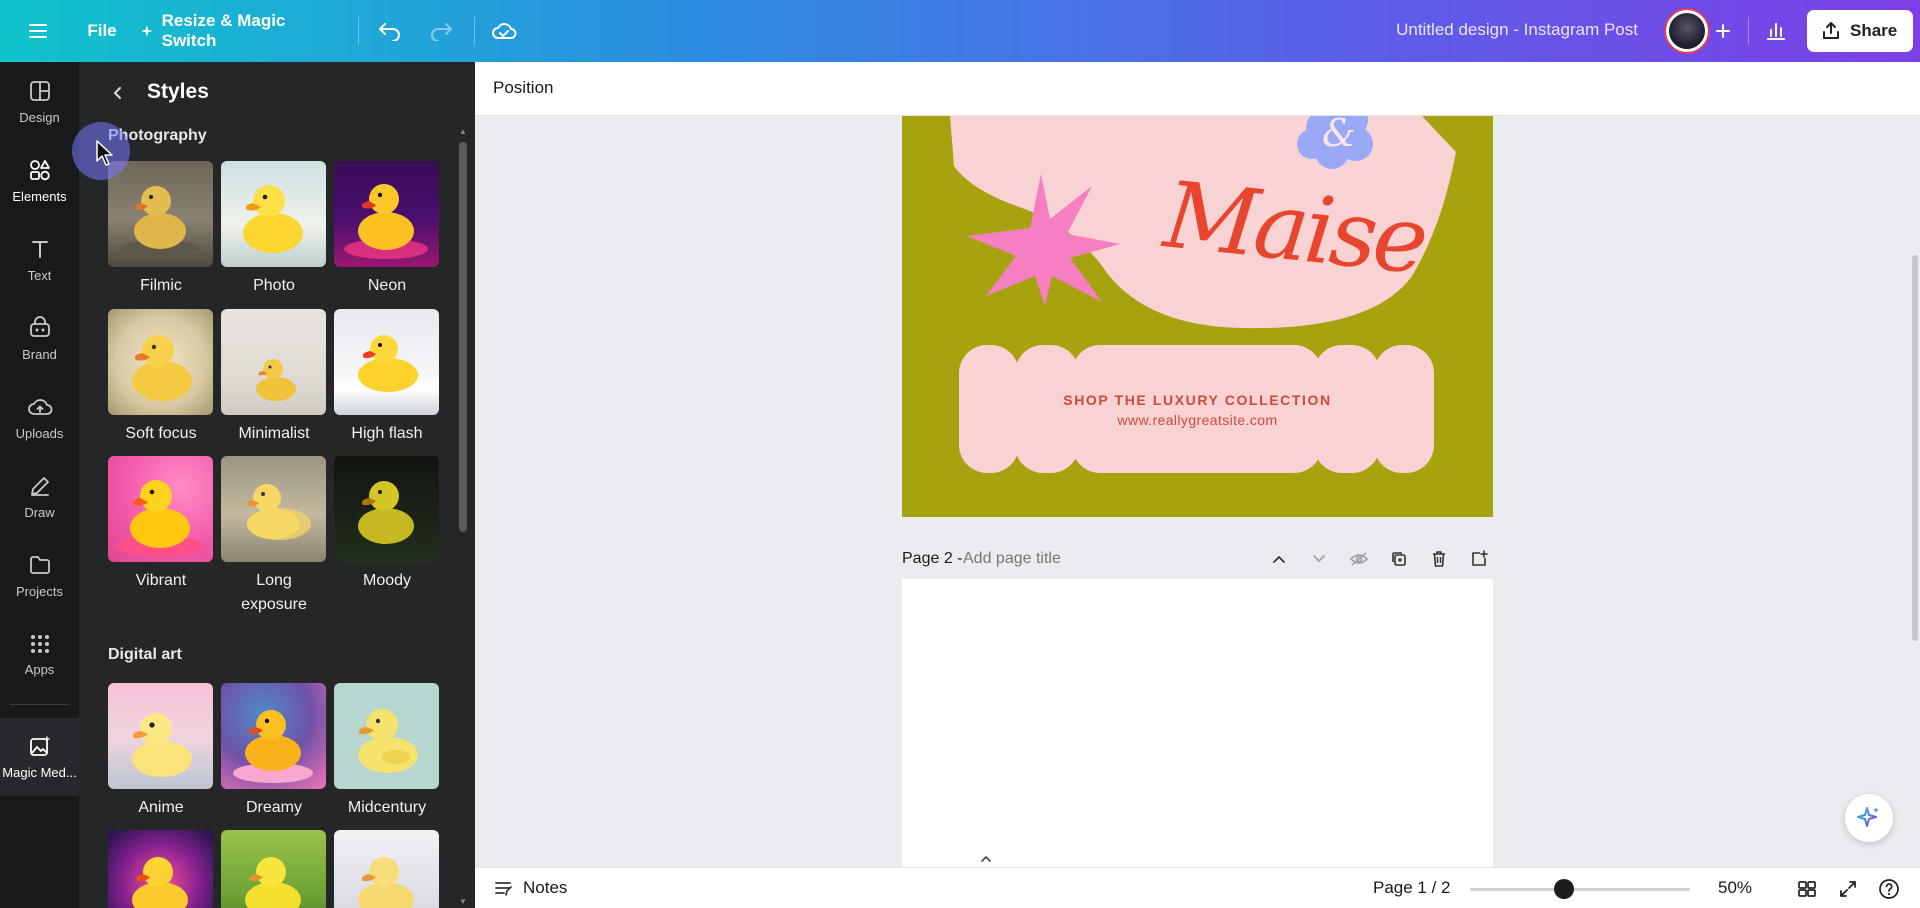 Image resolution: width=1920 pixels, height=908 pixels. What do you see at coordinates (387, 285) in the screenshot?
I see `style-label: Neon` at bounding box center [387, 285].